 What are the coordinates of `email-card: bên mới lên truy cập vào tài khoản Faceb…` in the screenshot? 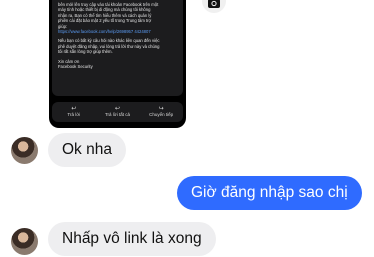 It's located at (117, 48).